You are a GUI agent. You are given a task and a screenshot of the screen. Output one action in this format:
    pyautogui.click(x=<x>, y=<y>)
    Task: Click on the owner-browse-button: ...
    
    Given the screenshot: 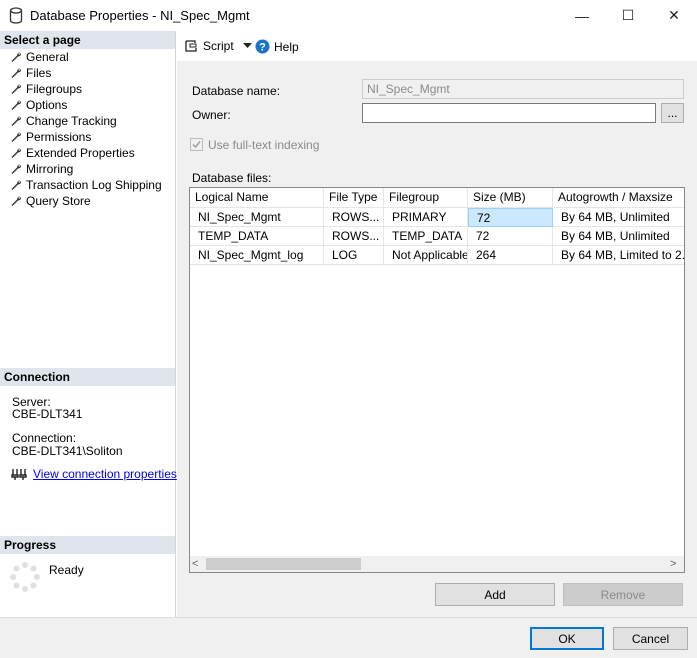 What is the action you would take?
    pyautogui.click(x=672, y=113)
    